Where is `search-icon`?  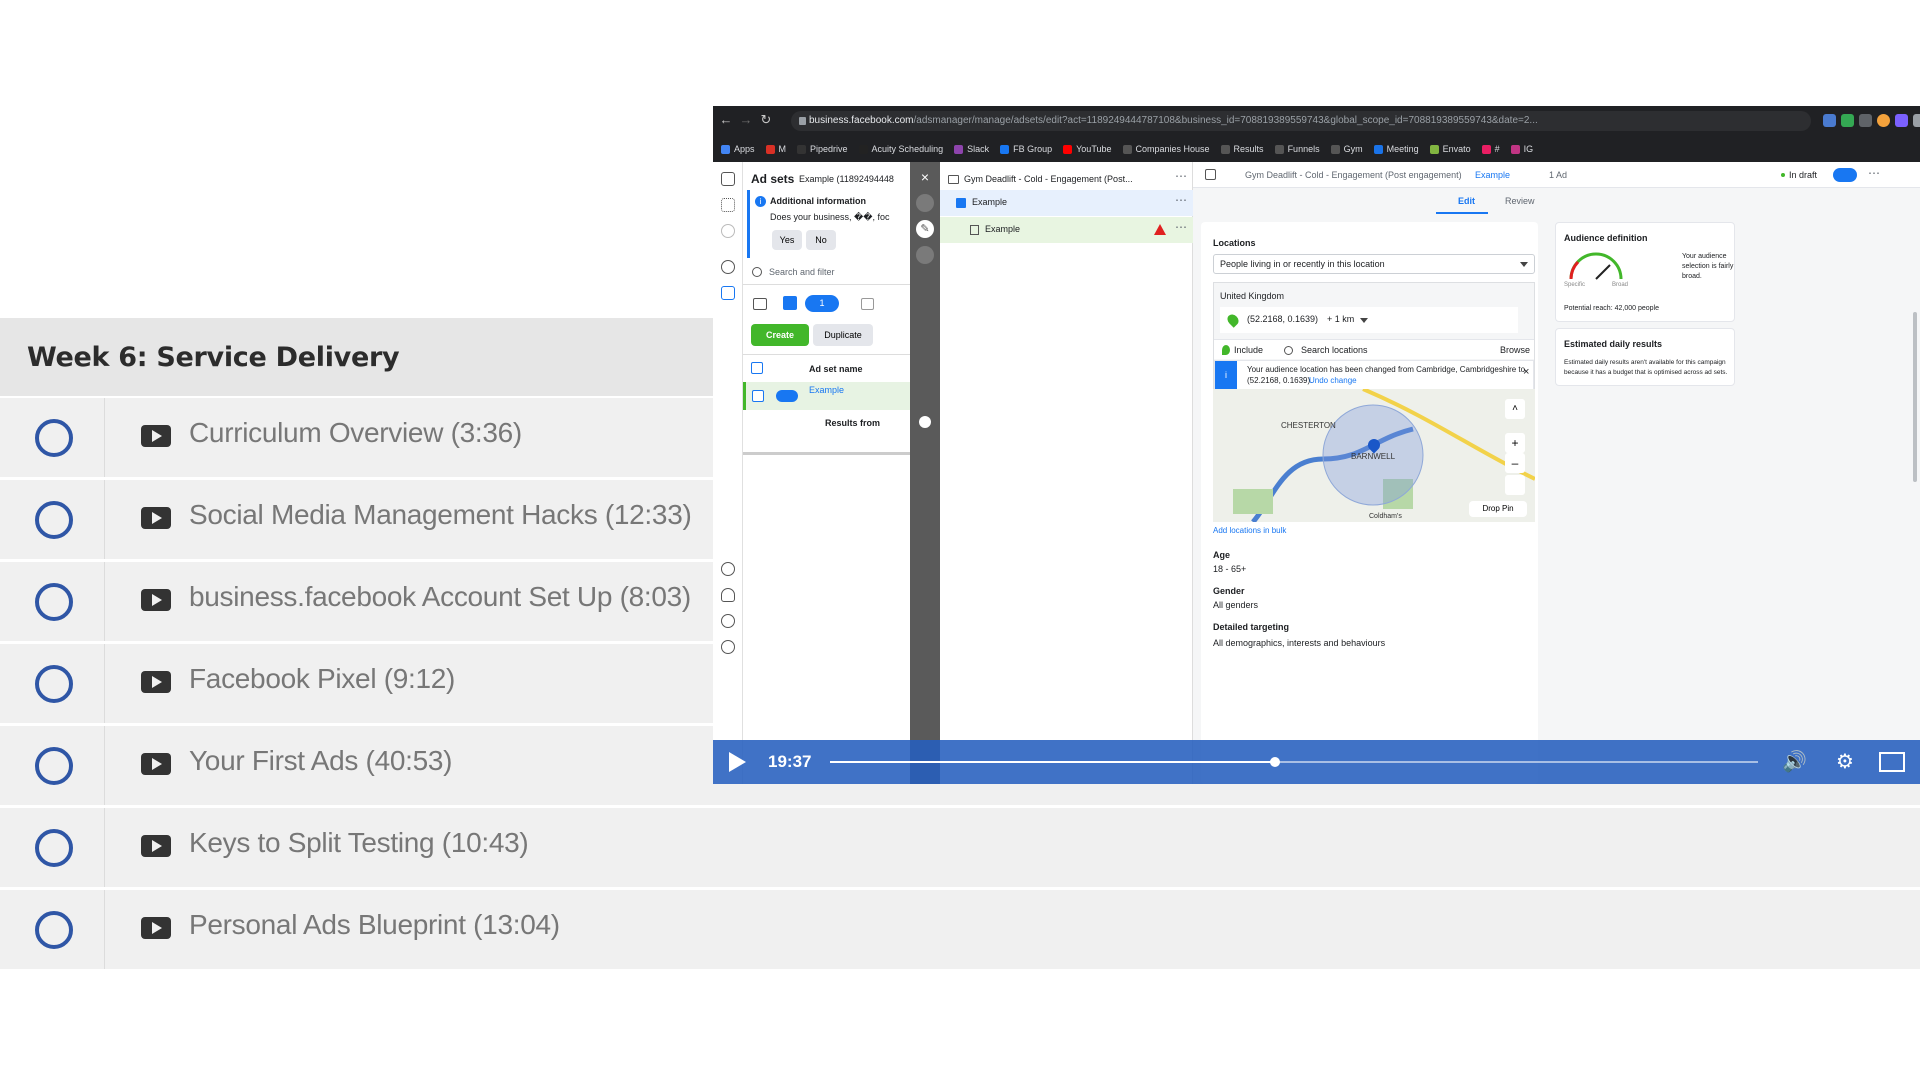
search-icon is located at coordinates (728, 621).